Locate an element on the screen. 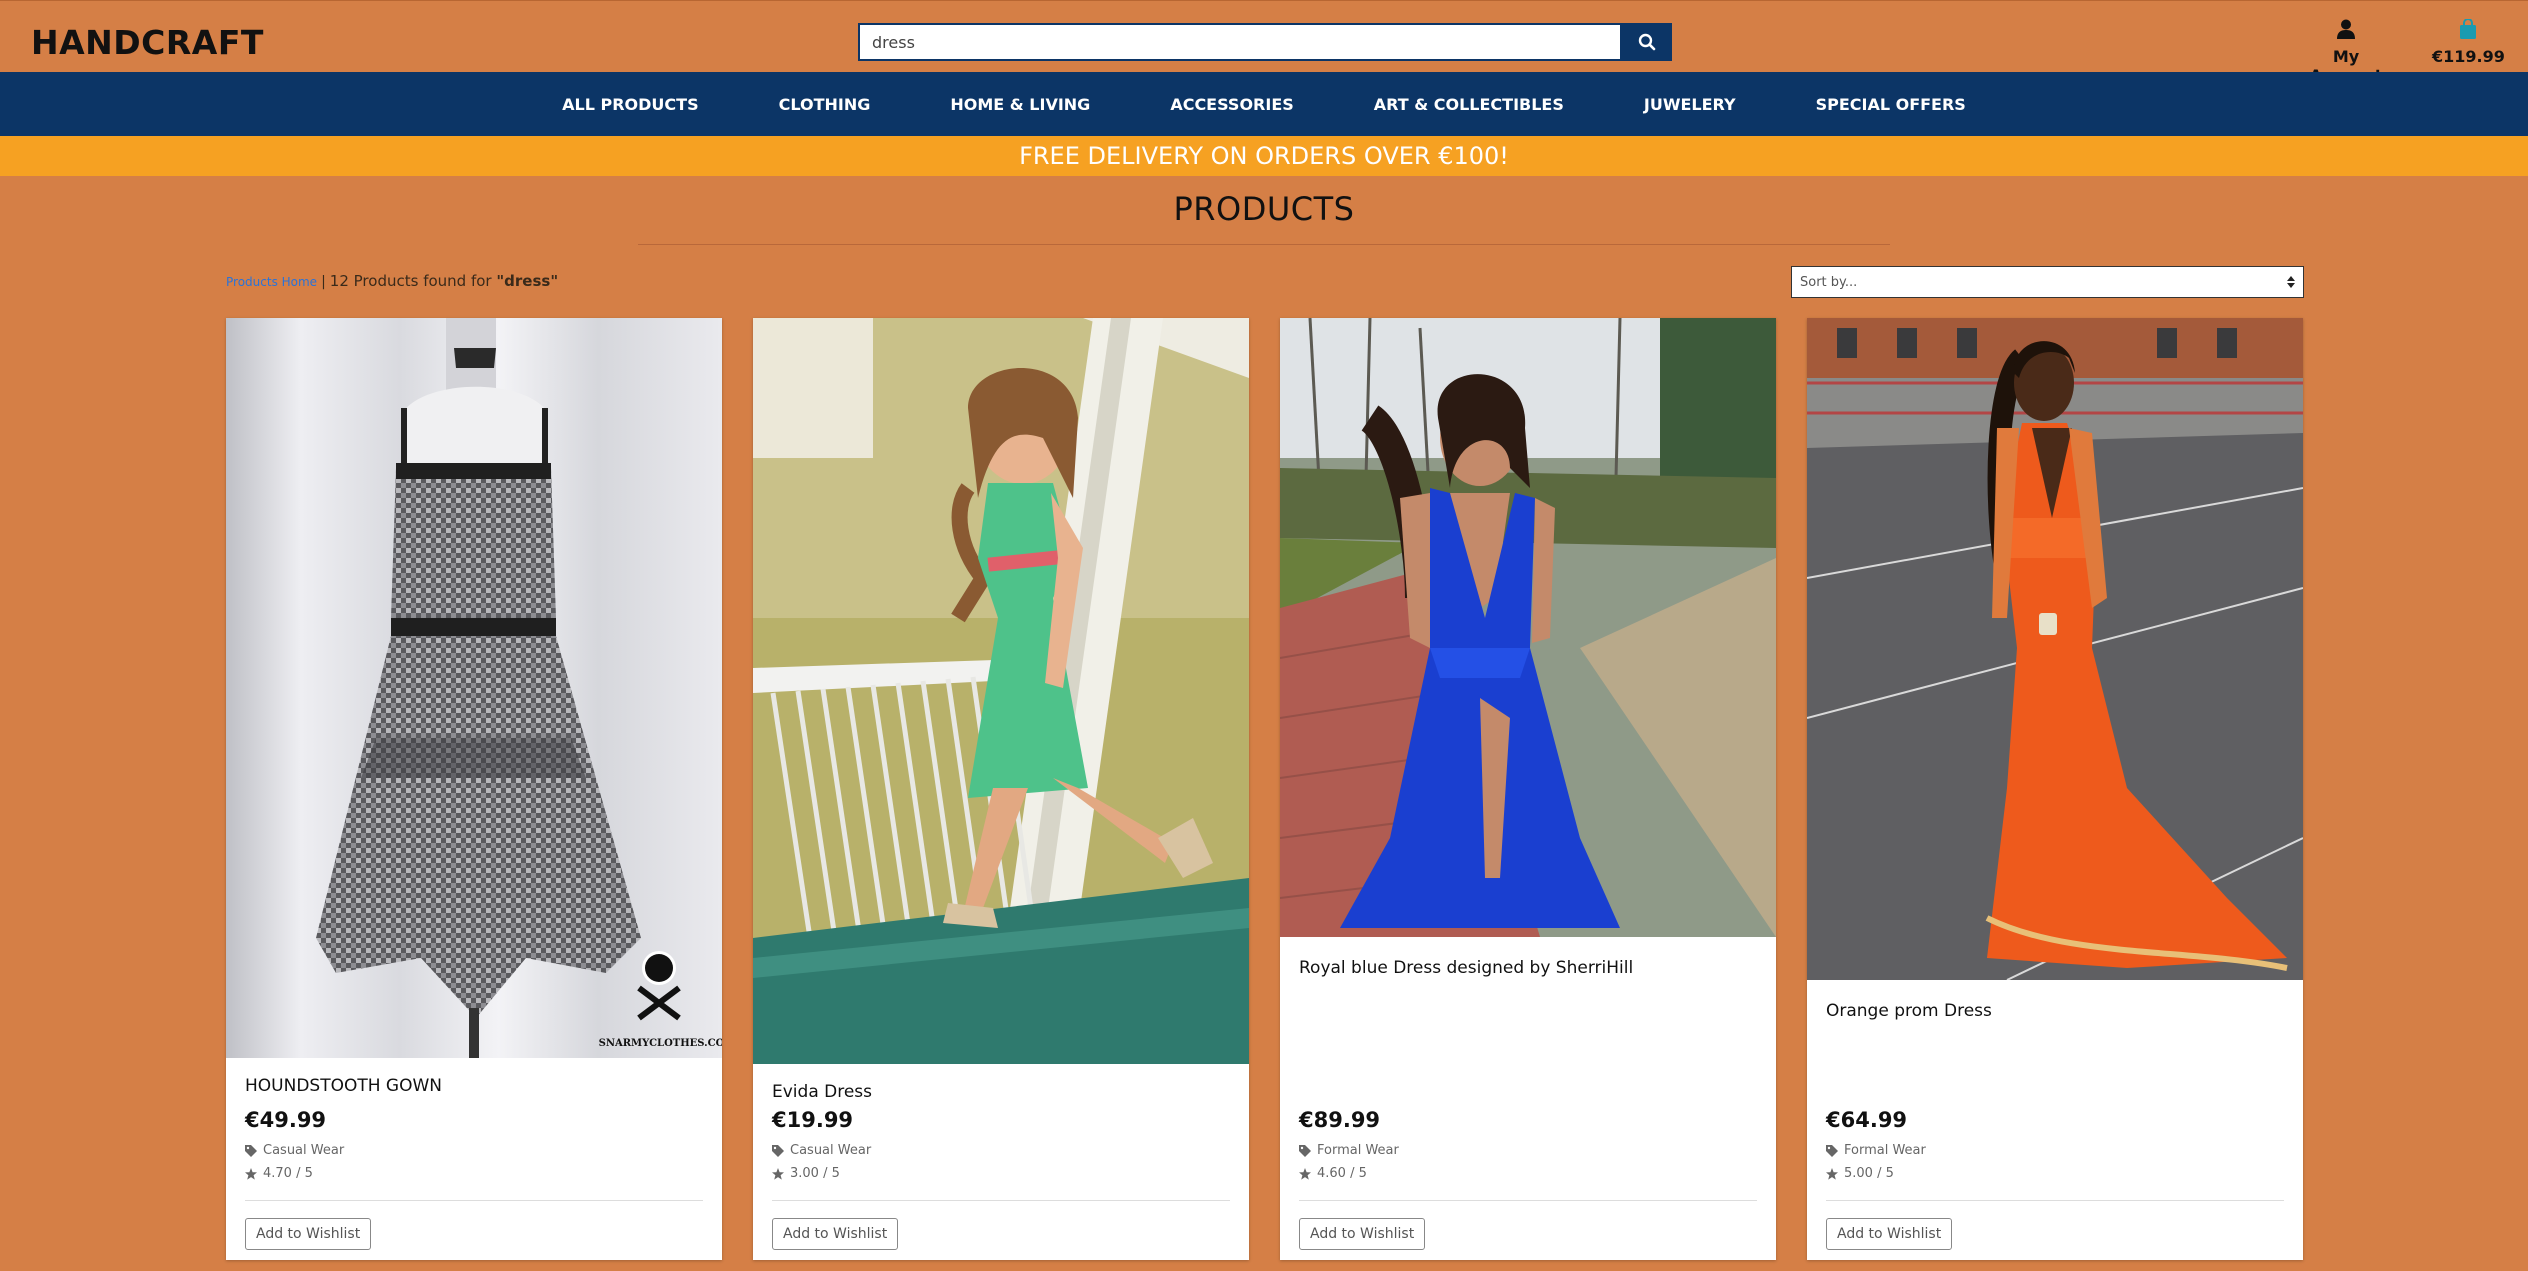  shopping-bag-icon is located at coordinates (2468, 28).